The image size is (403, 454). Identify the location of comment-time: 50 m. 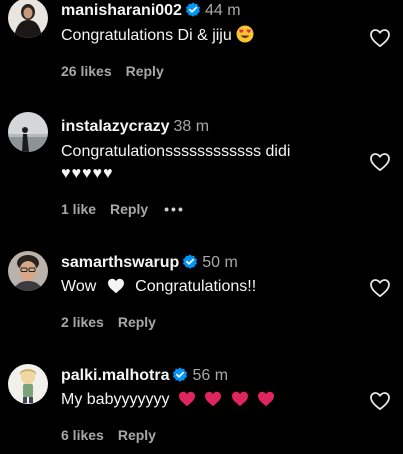
(220, 262).